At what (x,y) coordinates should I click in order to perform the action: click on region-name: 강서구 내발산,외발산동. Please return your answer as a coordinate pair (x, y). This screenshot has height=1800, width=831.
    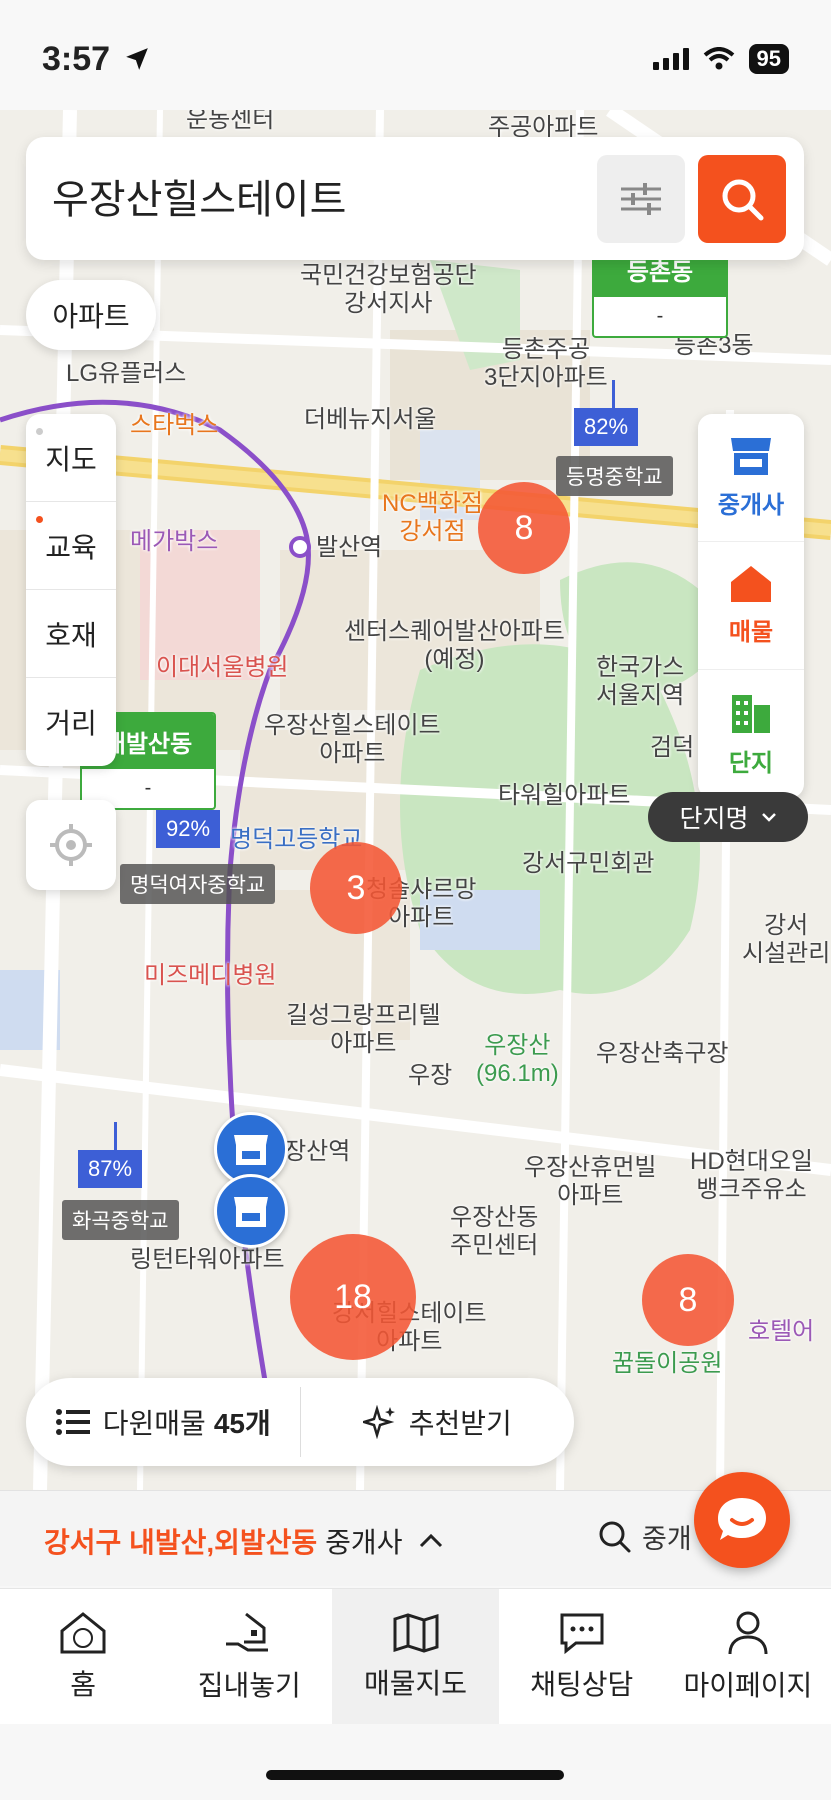
    Looking at the image, I should click on (181, 1542).